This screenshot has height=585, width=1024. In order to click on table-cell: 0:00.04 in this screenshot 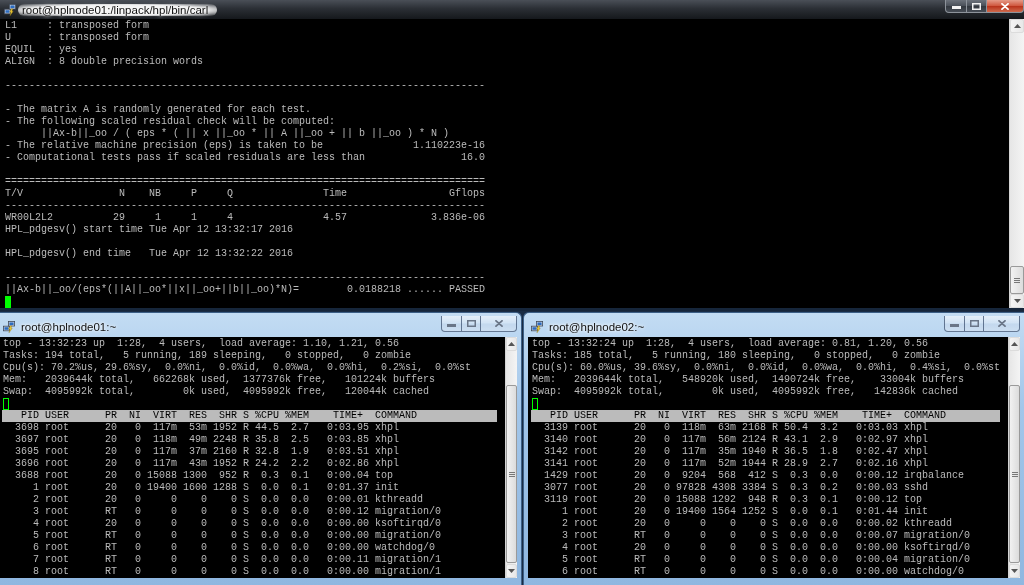, I will do `click(877, 560)`.